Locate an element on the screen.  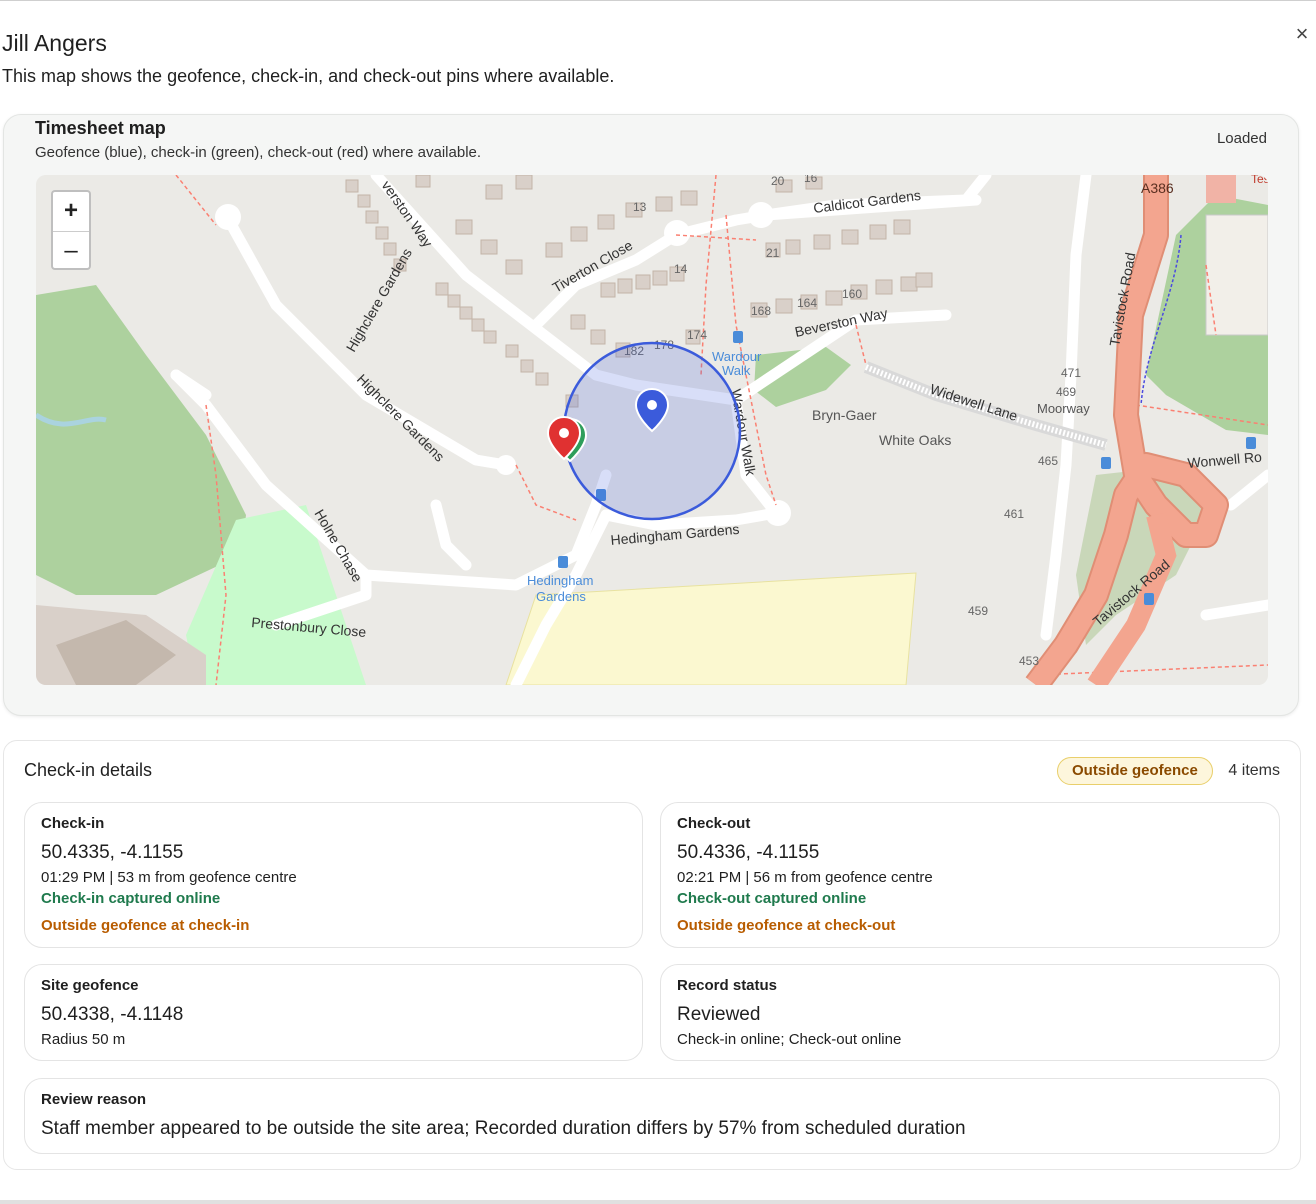
window-top-border is located at coordinates (658, 0).